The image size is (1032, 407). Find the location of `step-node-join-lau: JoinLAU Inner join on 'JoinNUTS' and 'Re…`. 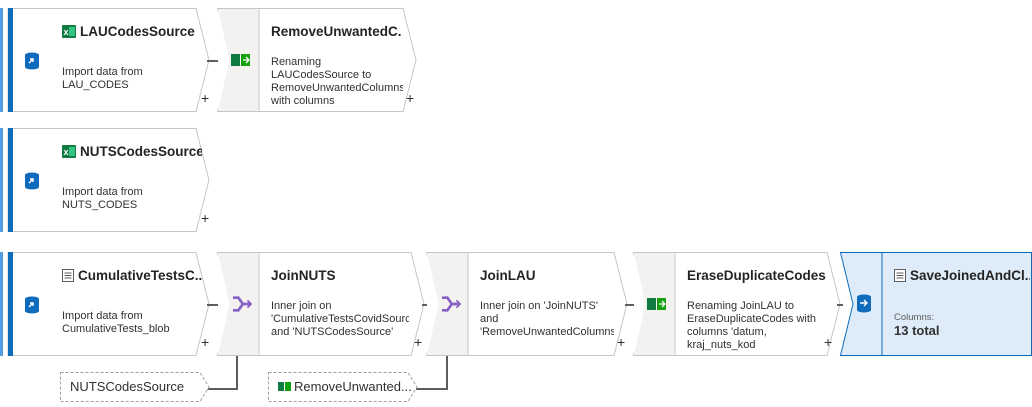

step-node-join-lau: JoinLAU Inner join on 'JoinNUTS' and 'Re… is located at coordinates (526, 304).